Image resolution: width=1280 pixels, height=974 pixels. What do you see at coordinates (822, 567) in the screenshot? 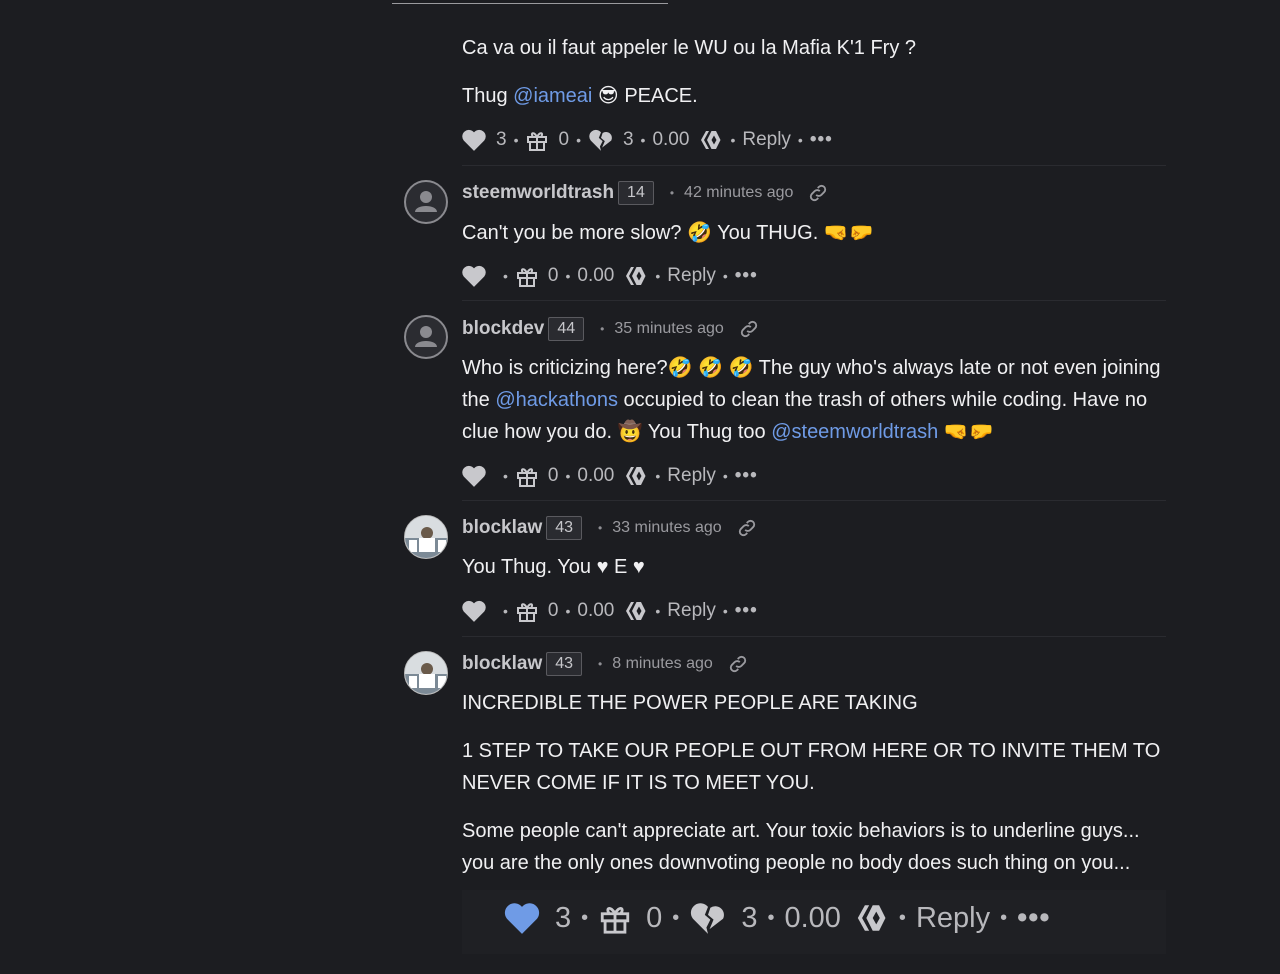
I see `comment-body: You Thug. You ♥ E ♥` at bounding box center [822, 567].